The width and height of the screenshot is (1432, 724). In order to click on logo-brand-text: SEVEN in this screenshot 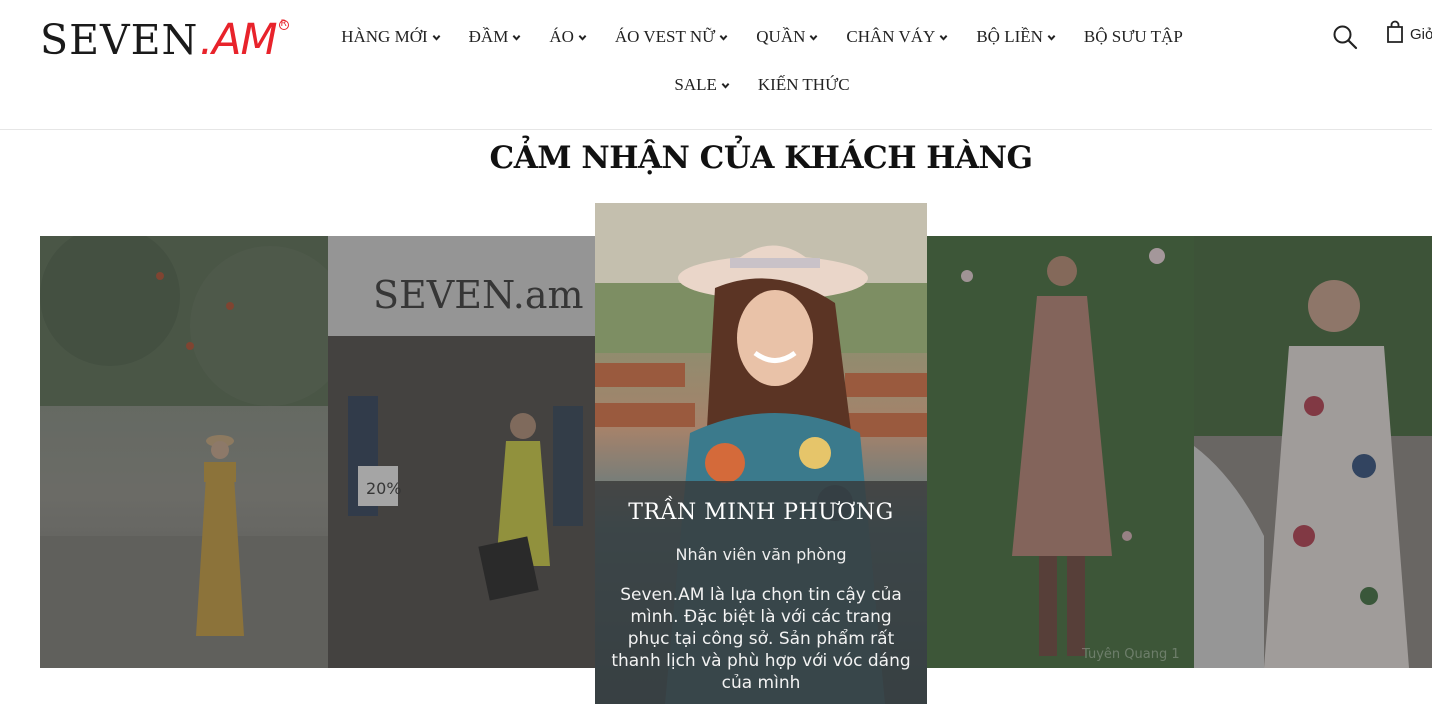, I will do `click(119, 40)`.